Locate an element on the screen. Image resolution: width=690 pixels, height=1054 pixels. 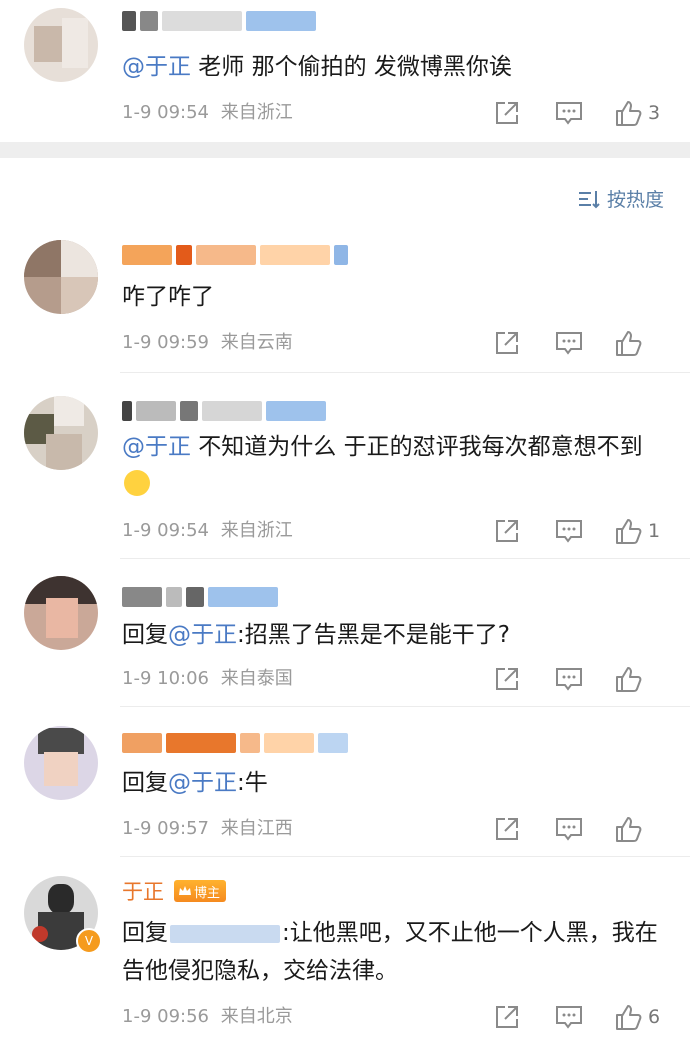
comment-text: 回复@于正:牛 is located at coordinates (195, 783).